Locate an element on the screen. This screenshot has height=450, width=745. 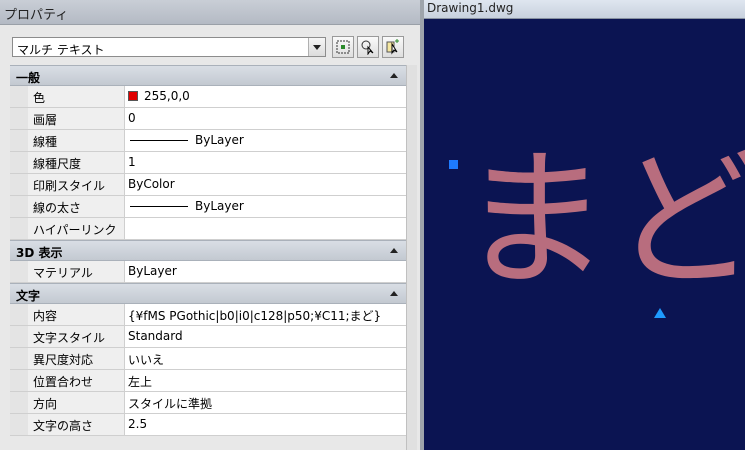
property-name: マテリアル is located at coordinates (76, 271).